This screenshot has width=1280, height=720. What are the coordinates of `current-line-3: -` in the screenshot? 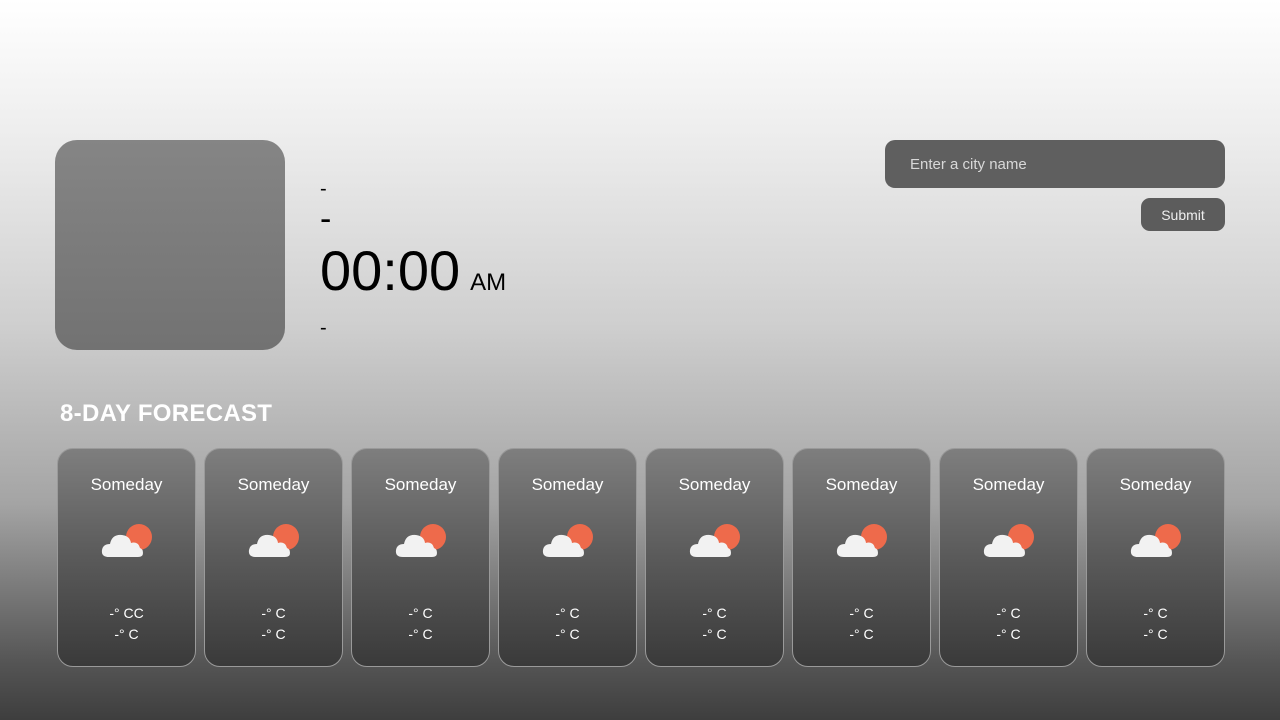 It's located at (323, 328).